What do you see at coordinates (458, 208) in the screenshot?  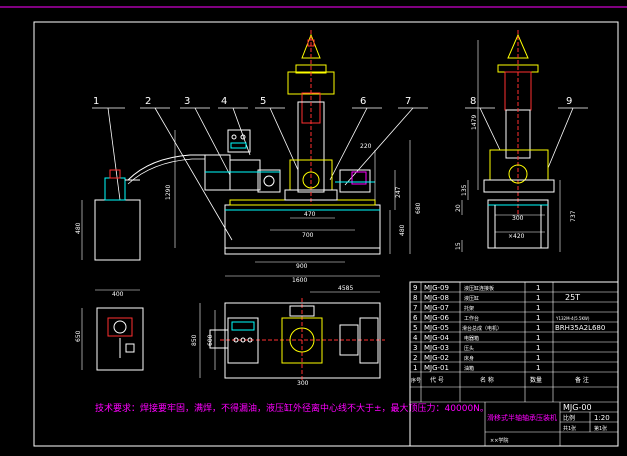 I see `dim-20: 20` at bounding box center [458, 208].